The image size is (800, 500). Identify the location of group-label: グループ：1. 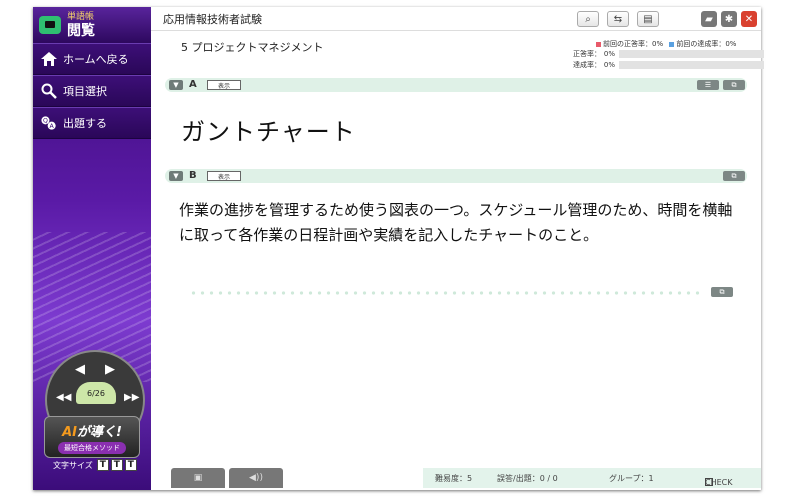
(631, 478).